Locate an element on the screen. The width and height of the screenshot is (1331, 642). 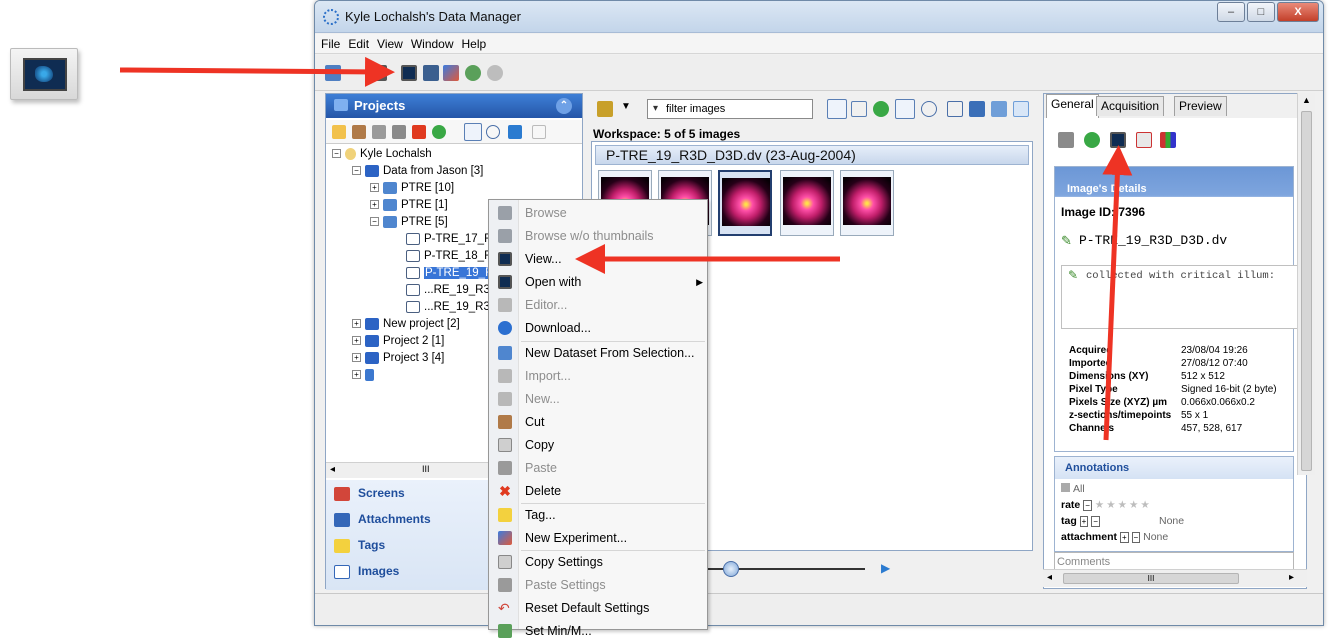
arrow-to-toolbar-view is located at coordinates (257, 71).